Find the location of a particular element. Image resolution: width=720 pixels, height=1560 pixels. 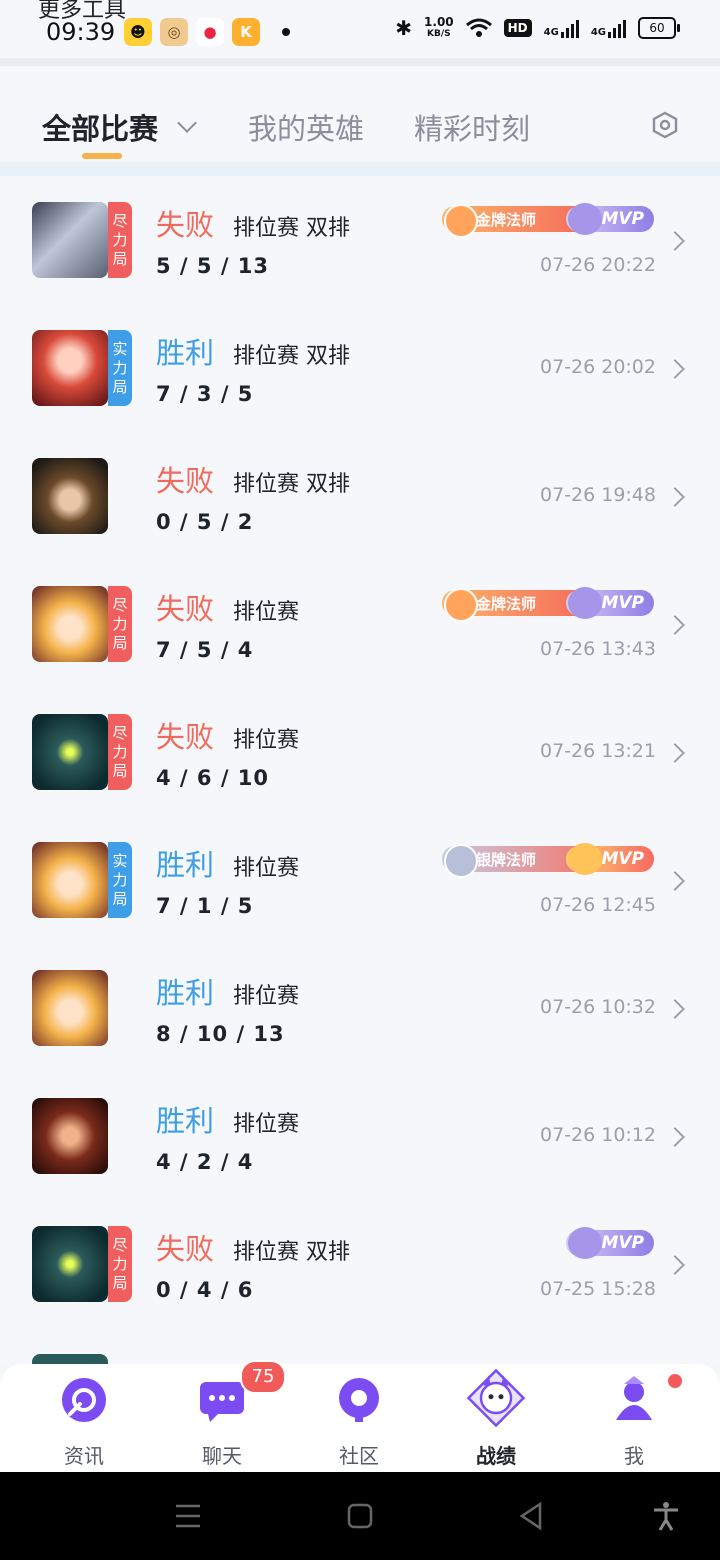

status-time: 09:39 is located at coordinates (81, 32).